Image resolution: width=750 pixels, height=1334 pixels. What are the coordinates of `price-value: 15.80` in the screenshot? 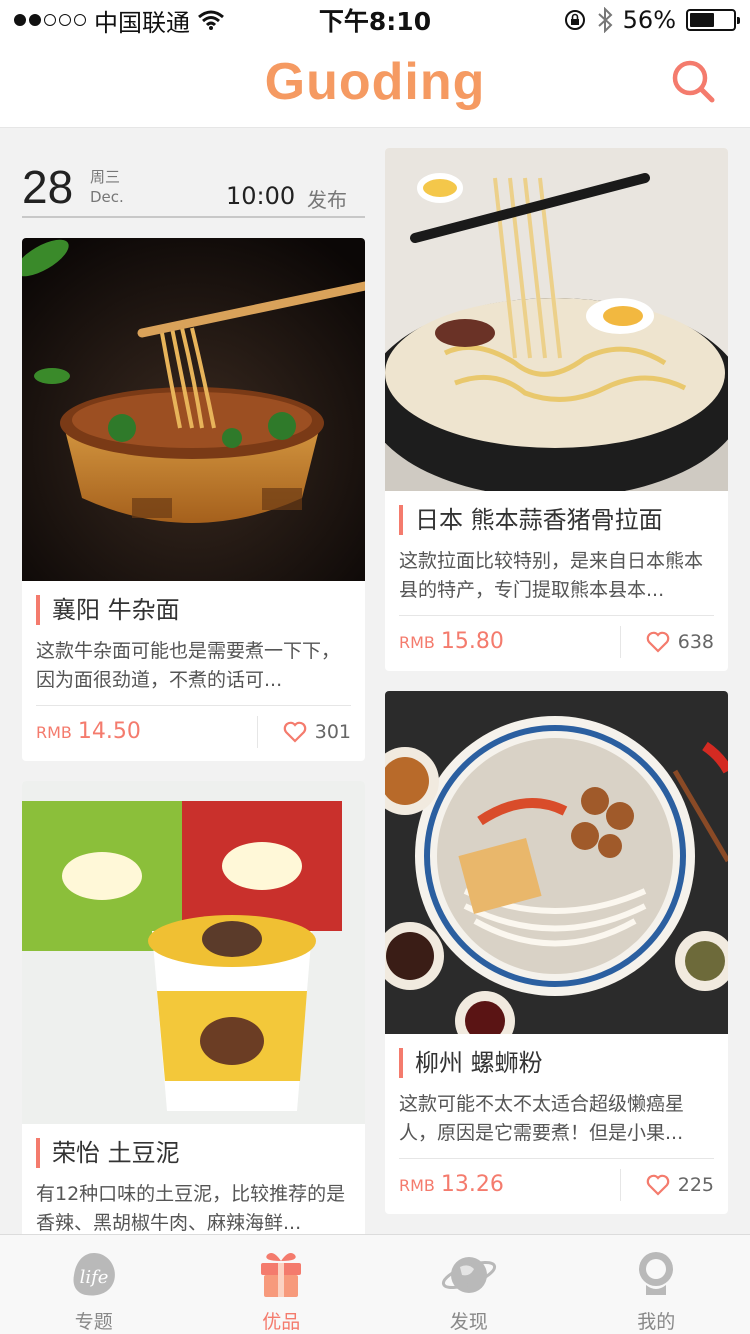 It's located at (472, 641).